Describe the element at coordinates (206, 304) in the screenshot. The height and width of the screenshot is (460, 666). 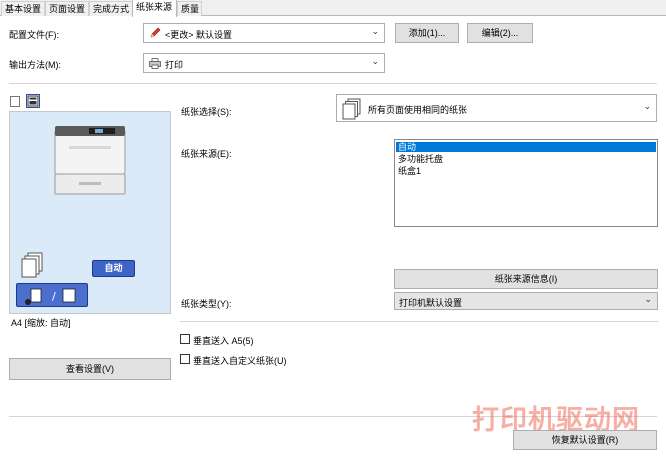
I see `paper-type-label: 纸张类型(Y):` at that location.